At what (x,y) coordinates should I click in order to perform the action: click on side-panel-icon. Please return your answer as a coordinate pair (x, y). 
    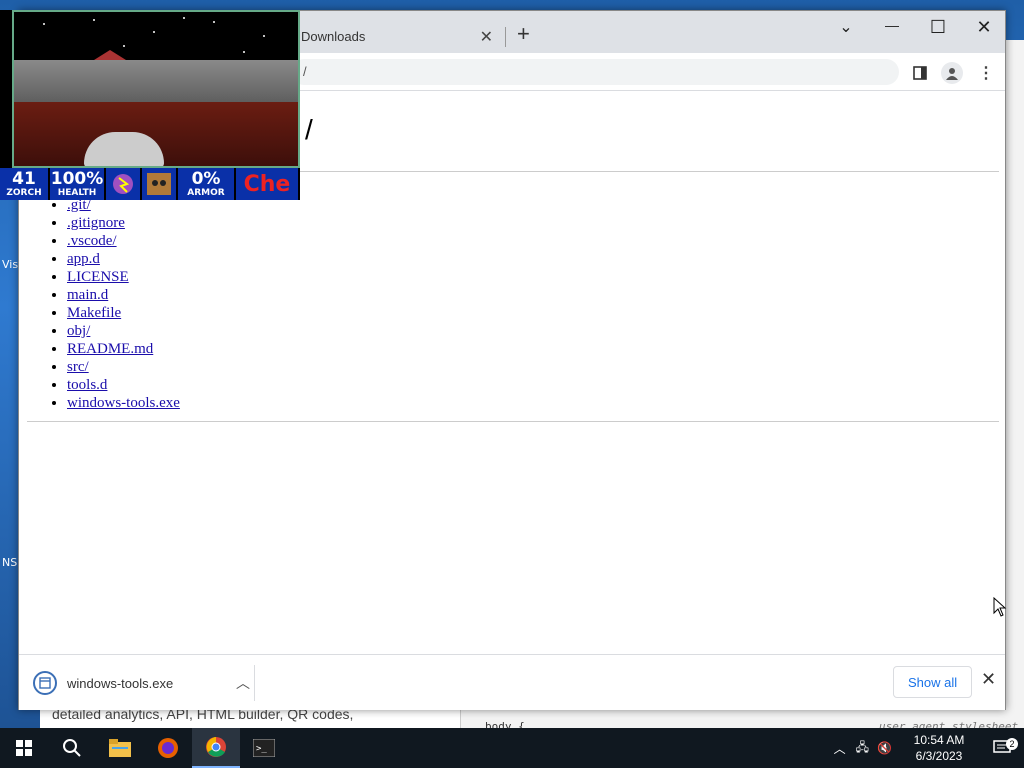
    Looking at the image, I should click on (920, 73).